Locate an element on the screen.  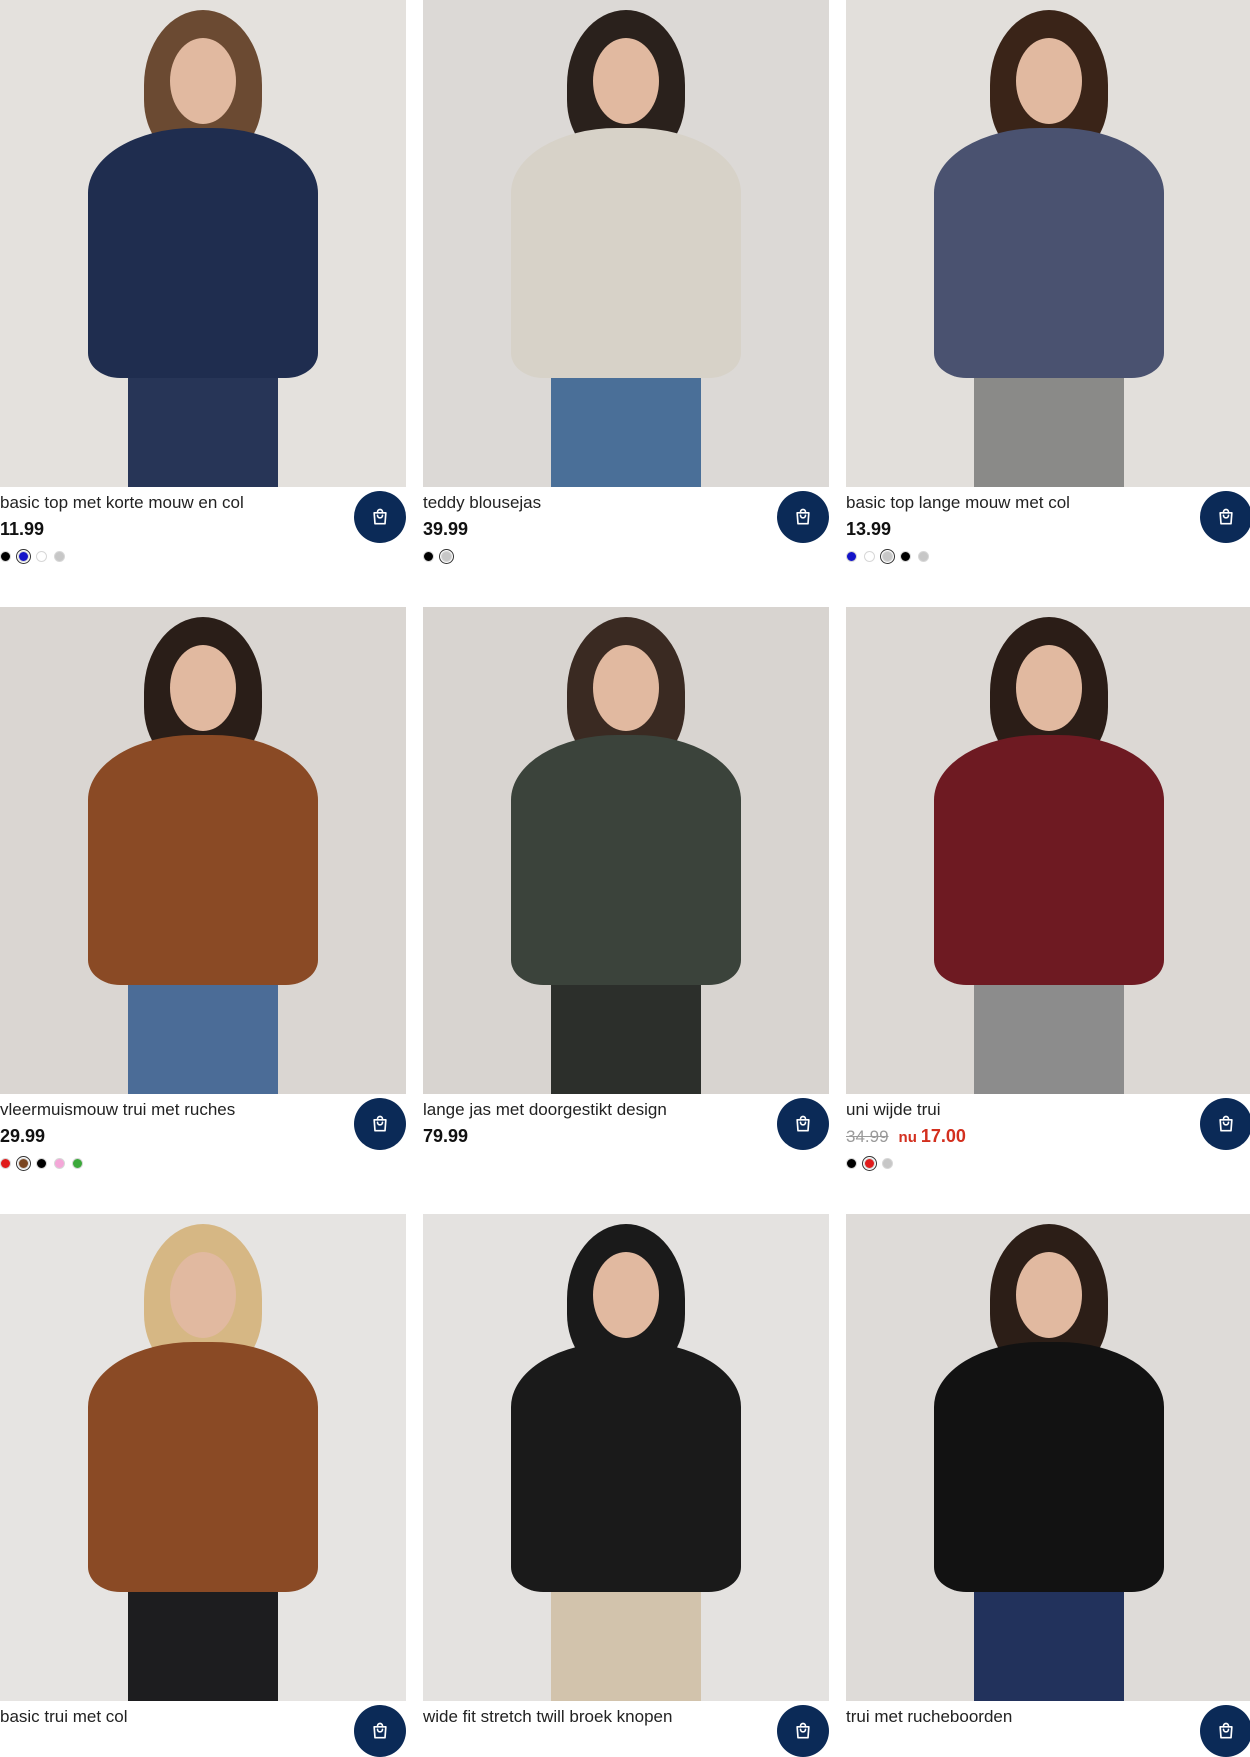
product-title: trui met rucheboorden is located at coordinates (1011, 1717).